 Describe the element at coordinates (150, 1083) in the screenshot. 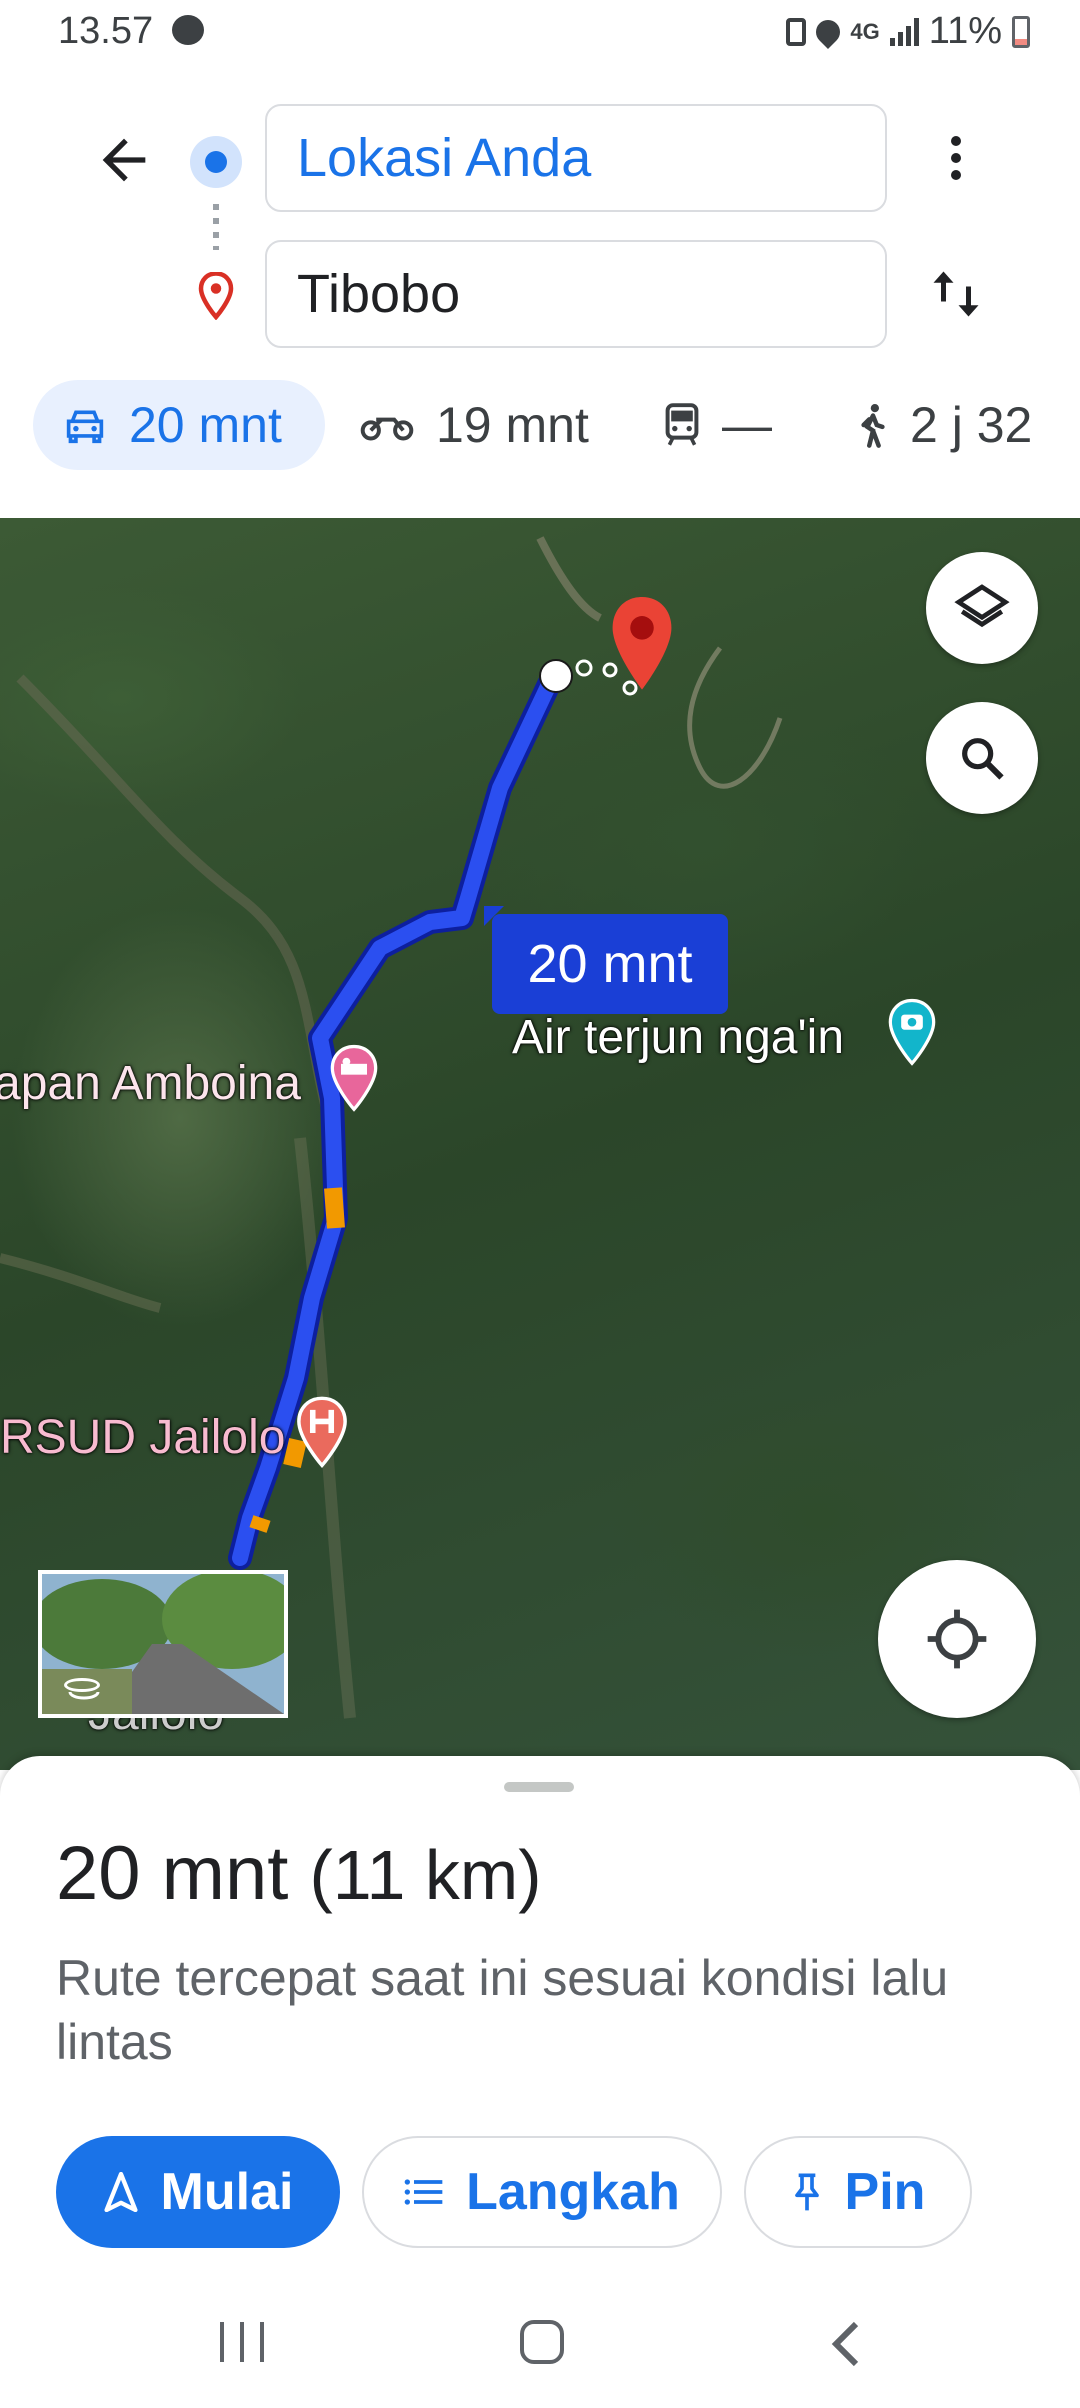

I see `place-label-amboina: apan Amboina` at that location.